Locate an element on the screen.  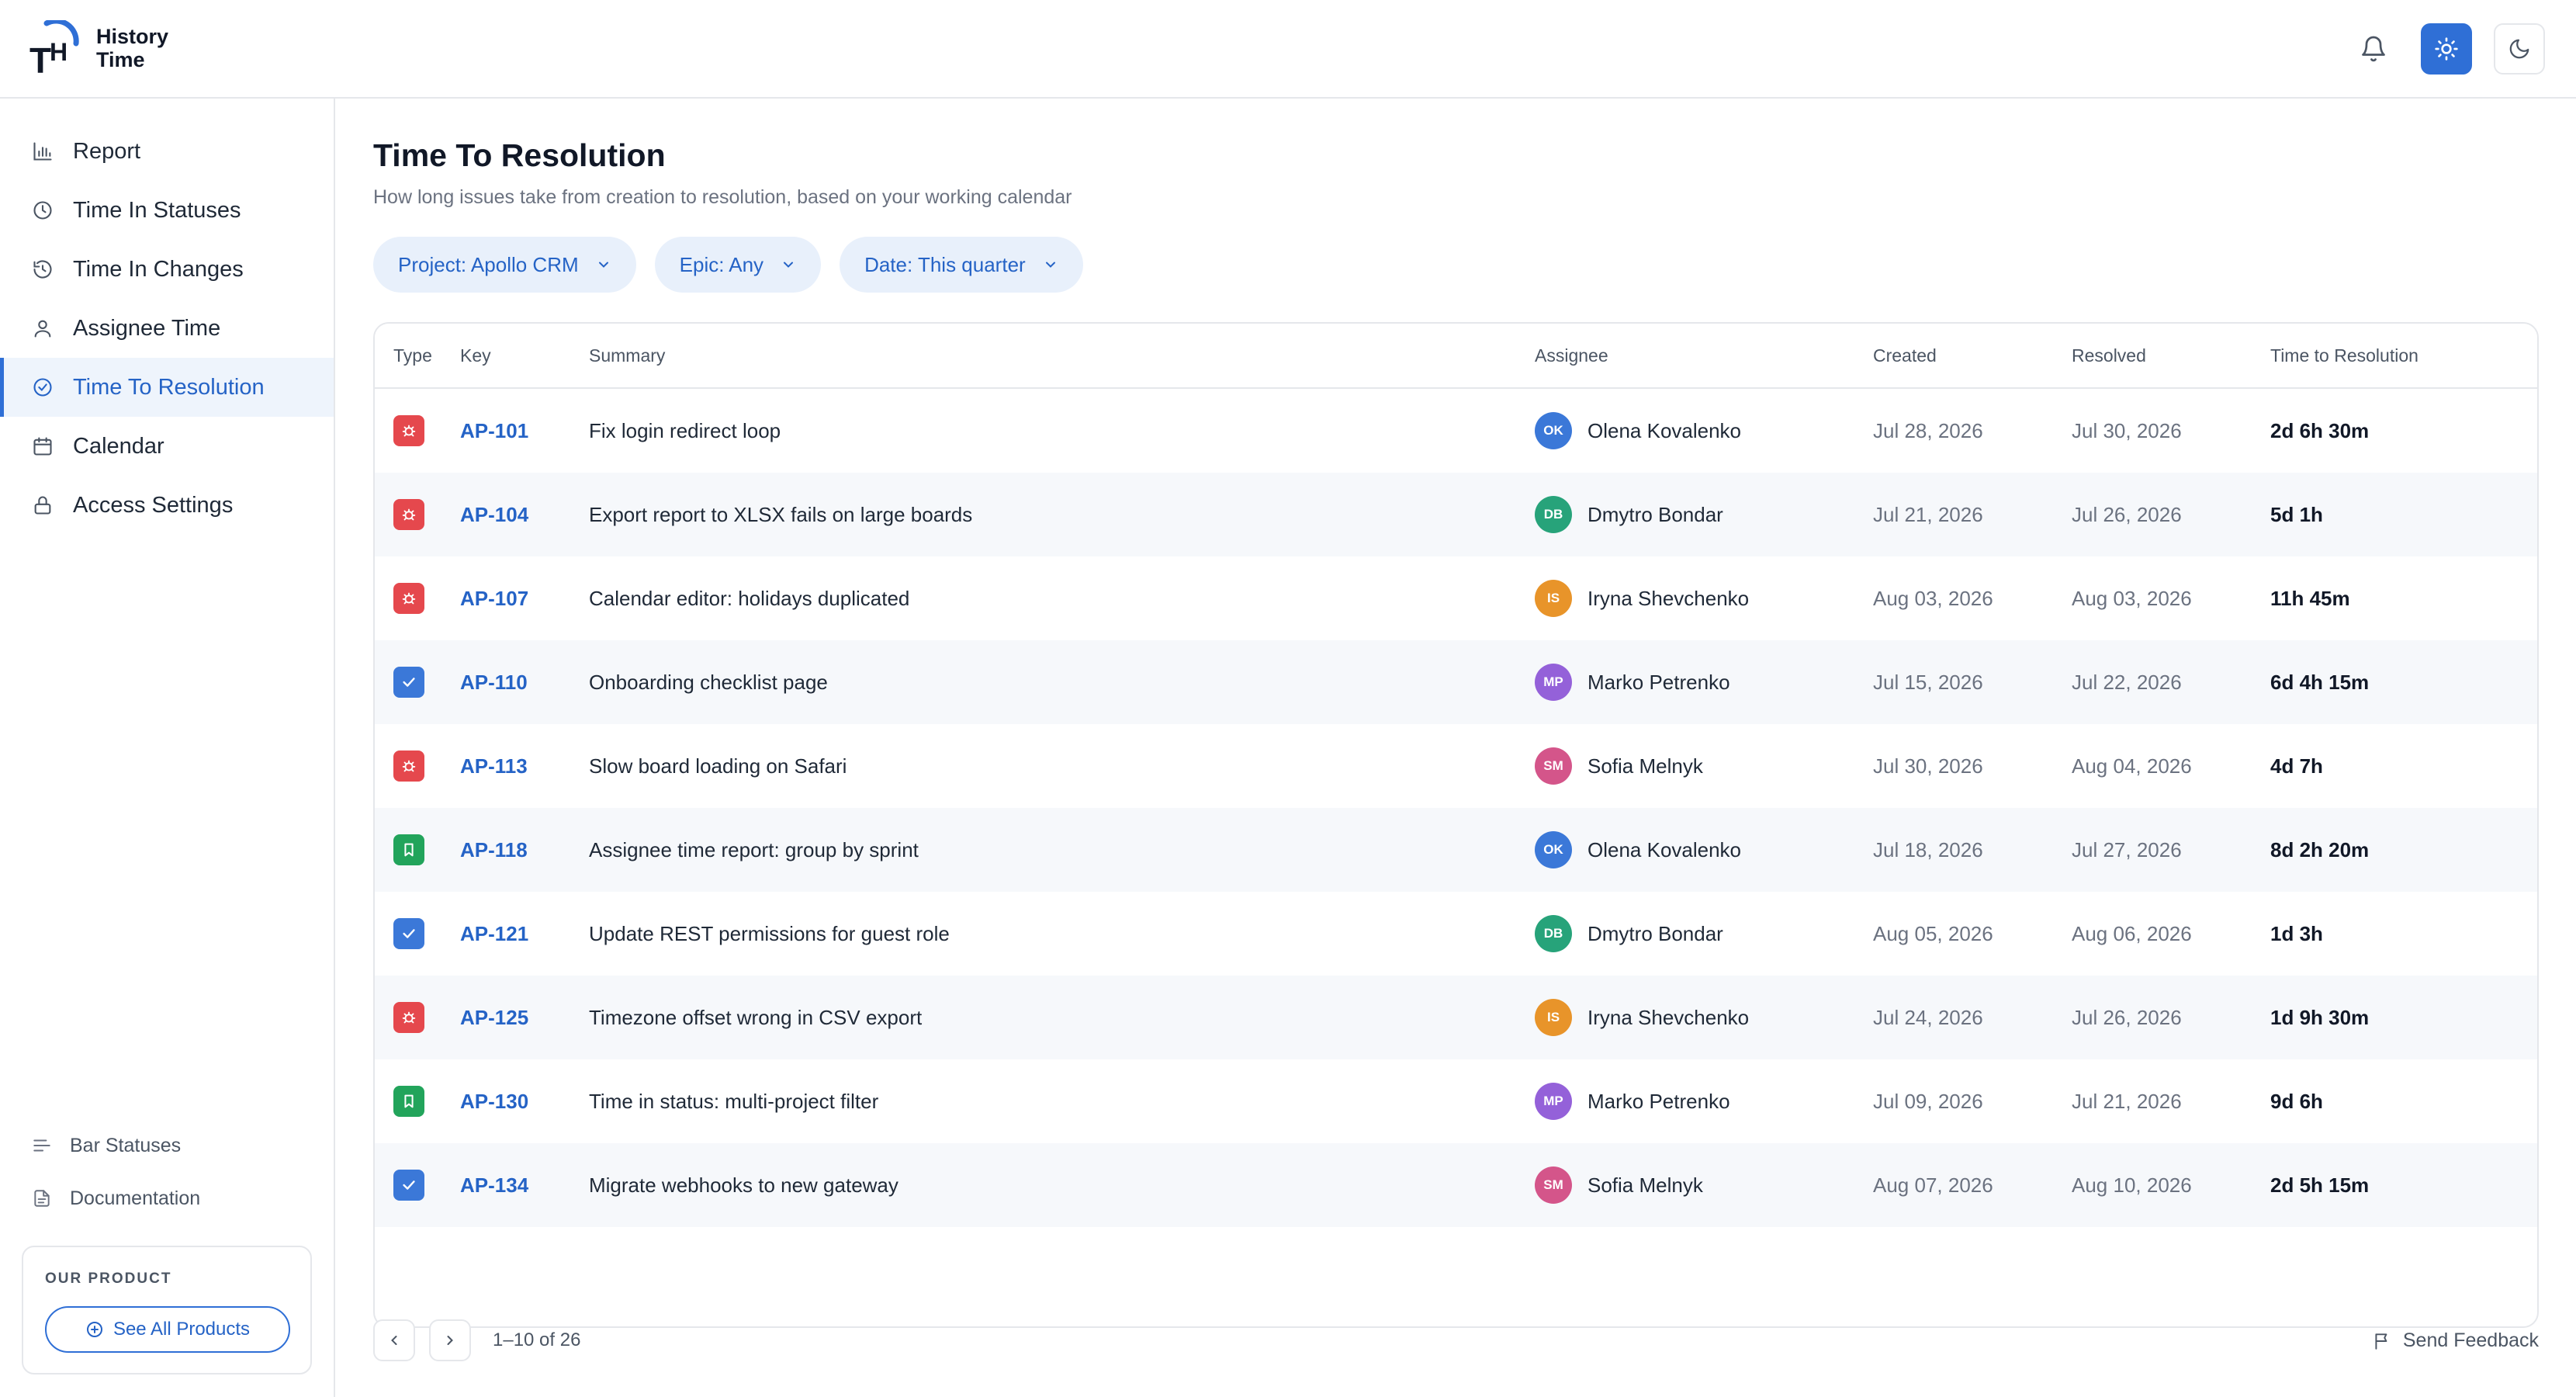
see-all-products-button: See All Products is located at coordinates (167, 1329).